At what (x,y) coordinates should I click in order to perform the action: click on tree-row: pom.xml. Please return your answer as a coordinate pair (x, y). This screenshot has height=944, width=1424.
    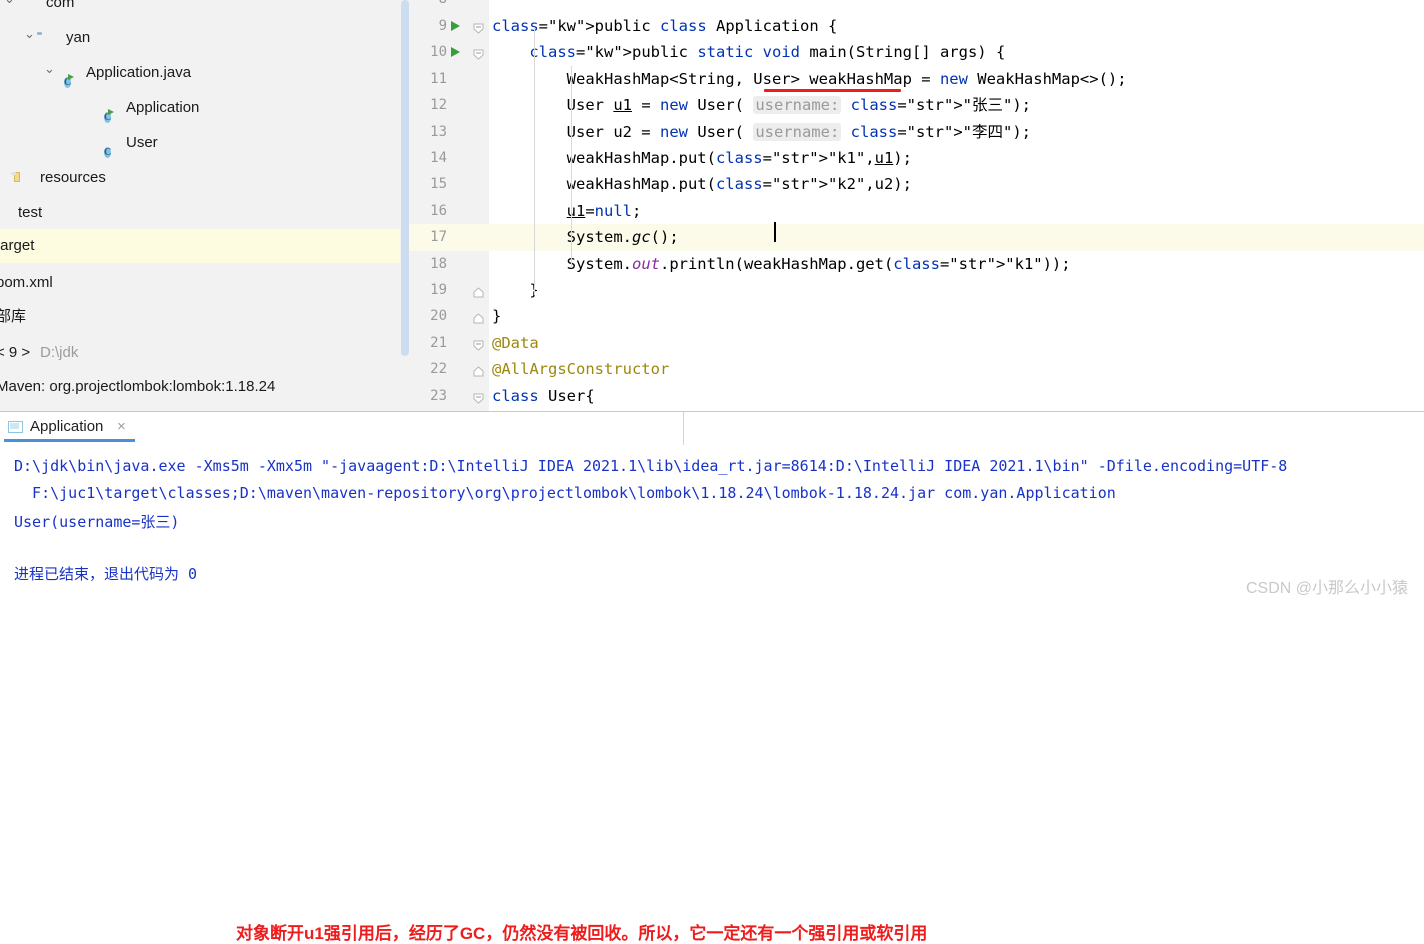
    Looking at the image, I should click on (200, 283).